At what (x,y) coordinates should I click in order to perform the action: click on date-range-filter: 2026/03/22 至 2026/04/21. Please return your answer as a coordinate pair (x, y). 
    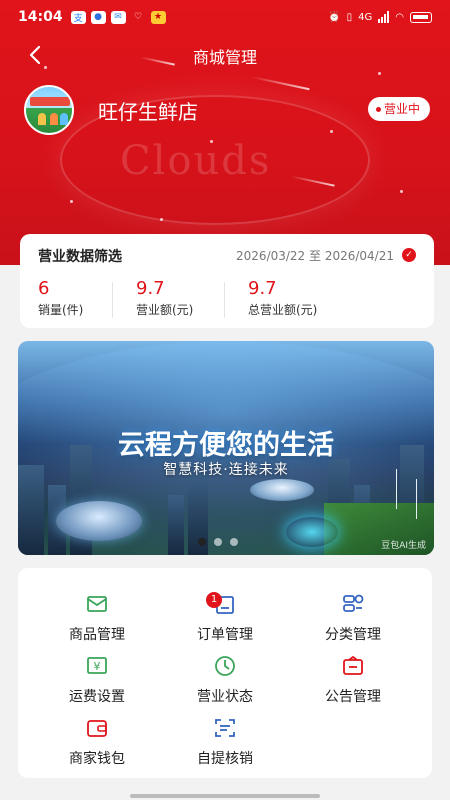
    Looking at the image, I should click on (315, 255).